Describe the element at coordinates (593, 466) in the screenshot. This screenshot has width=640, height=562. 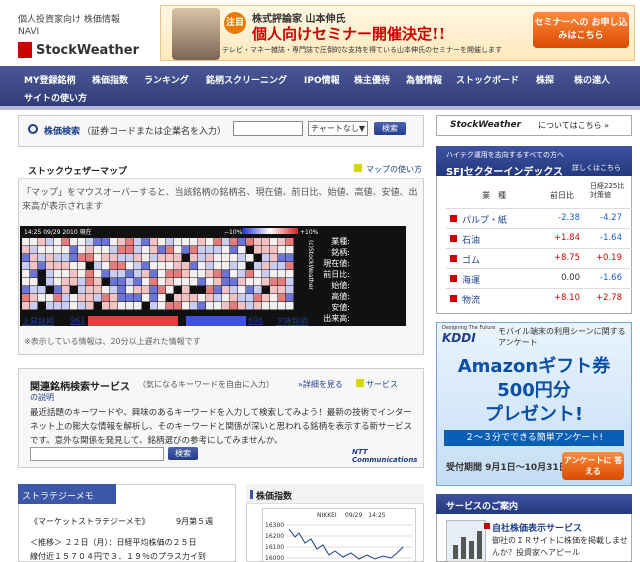
I see `kddi-answer-button: アンケートに 答える` at that location.